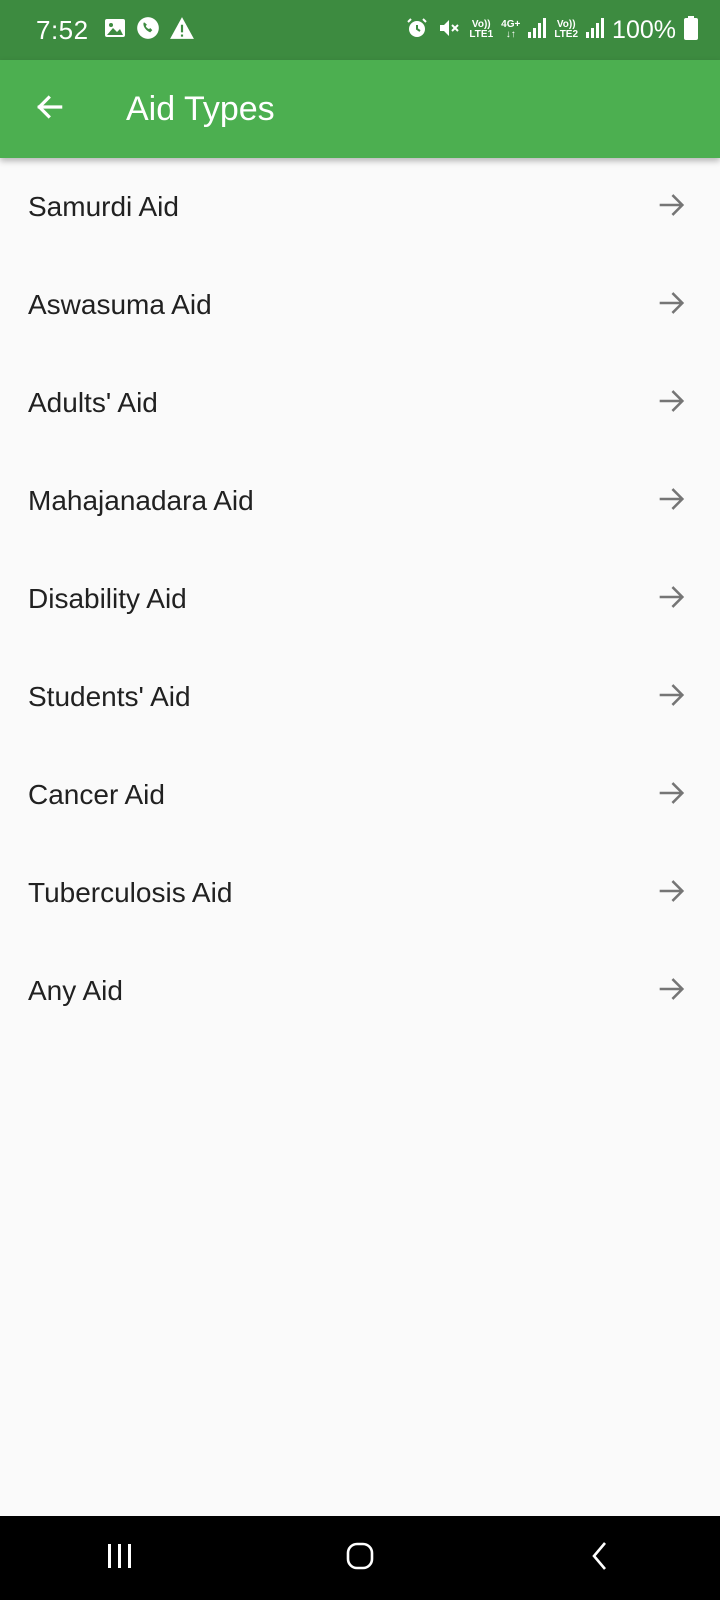  Describe the element at coordinates (417, 30) in the screenshot. I see `alarm-icon` at that location.